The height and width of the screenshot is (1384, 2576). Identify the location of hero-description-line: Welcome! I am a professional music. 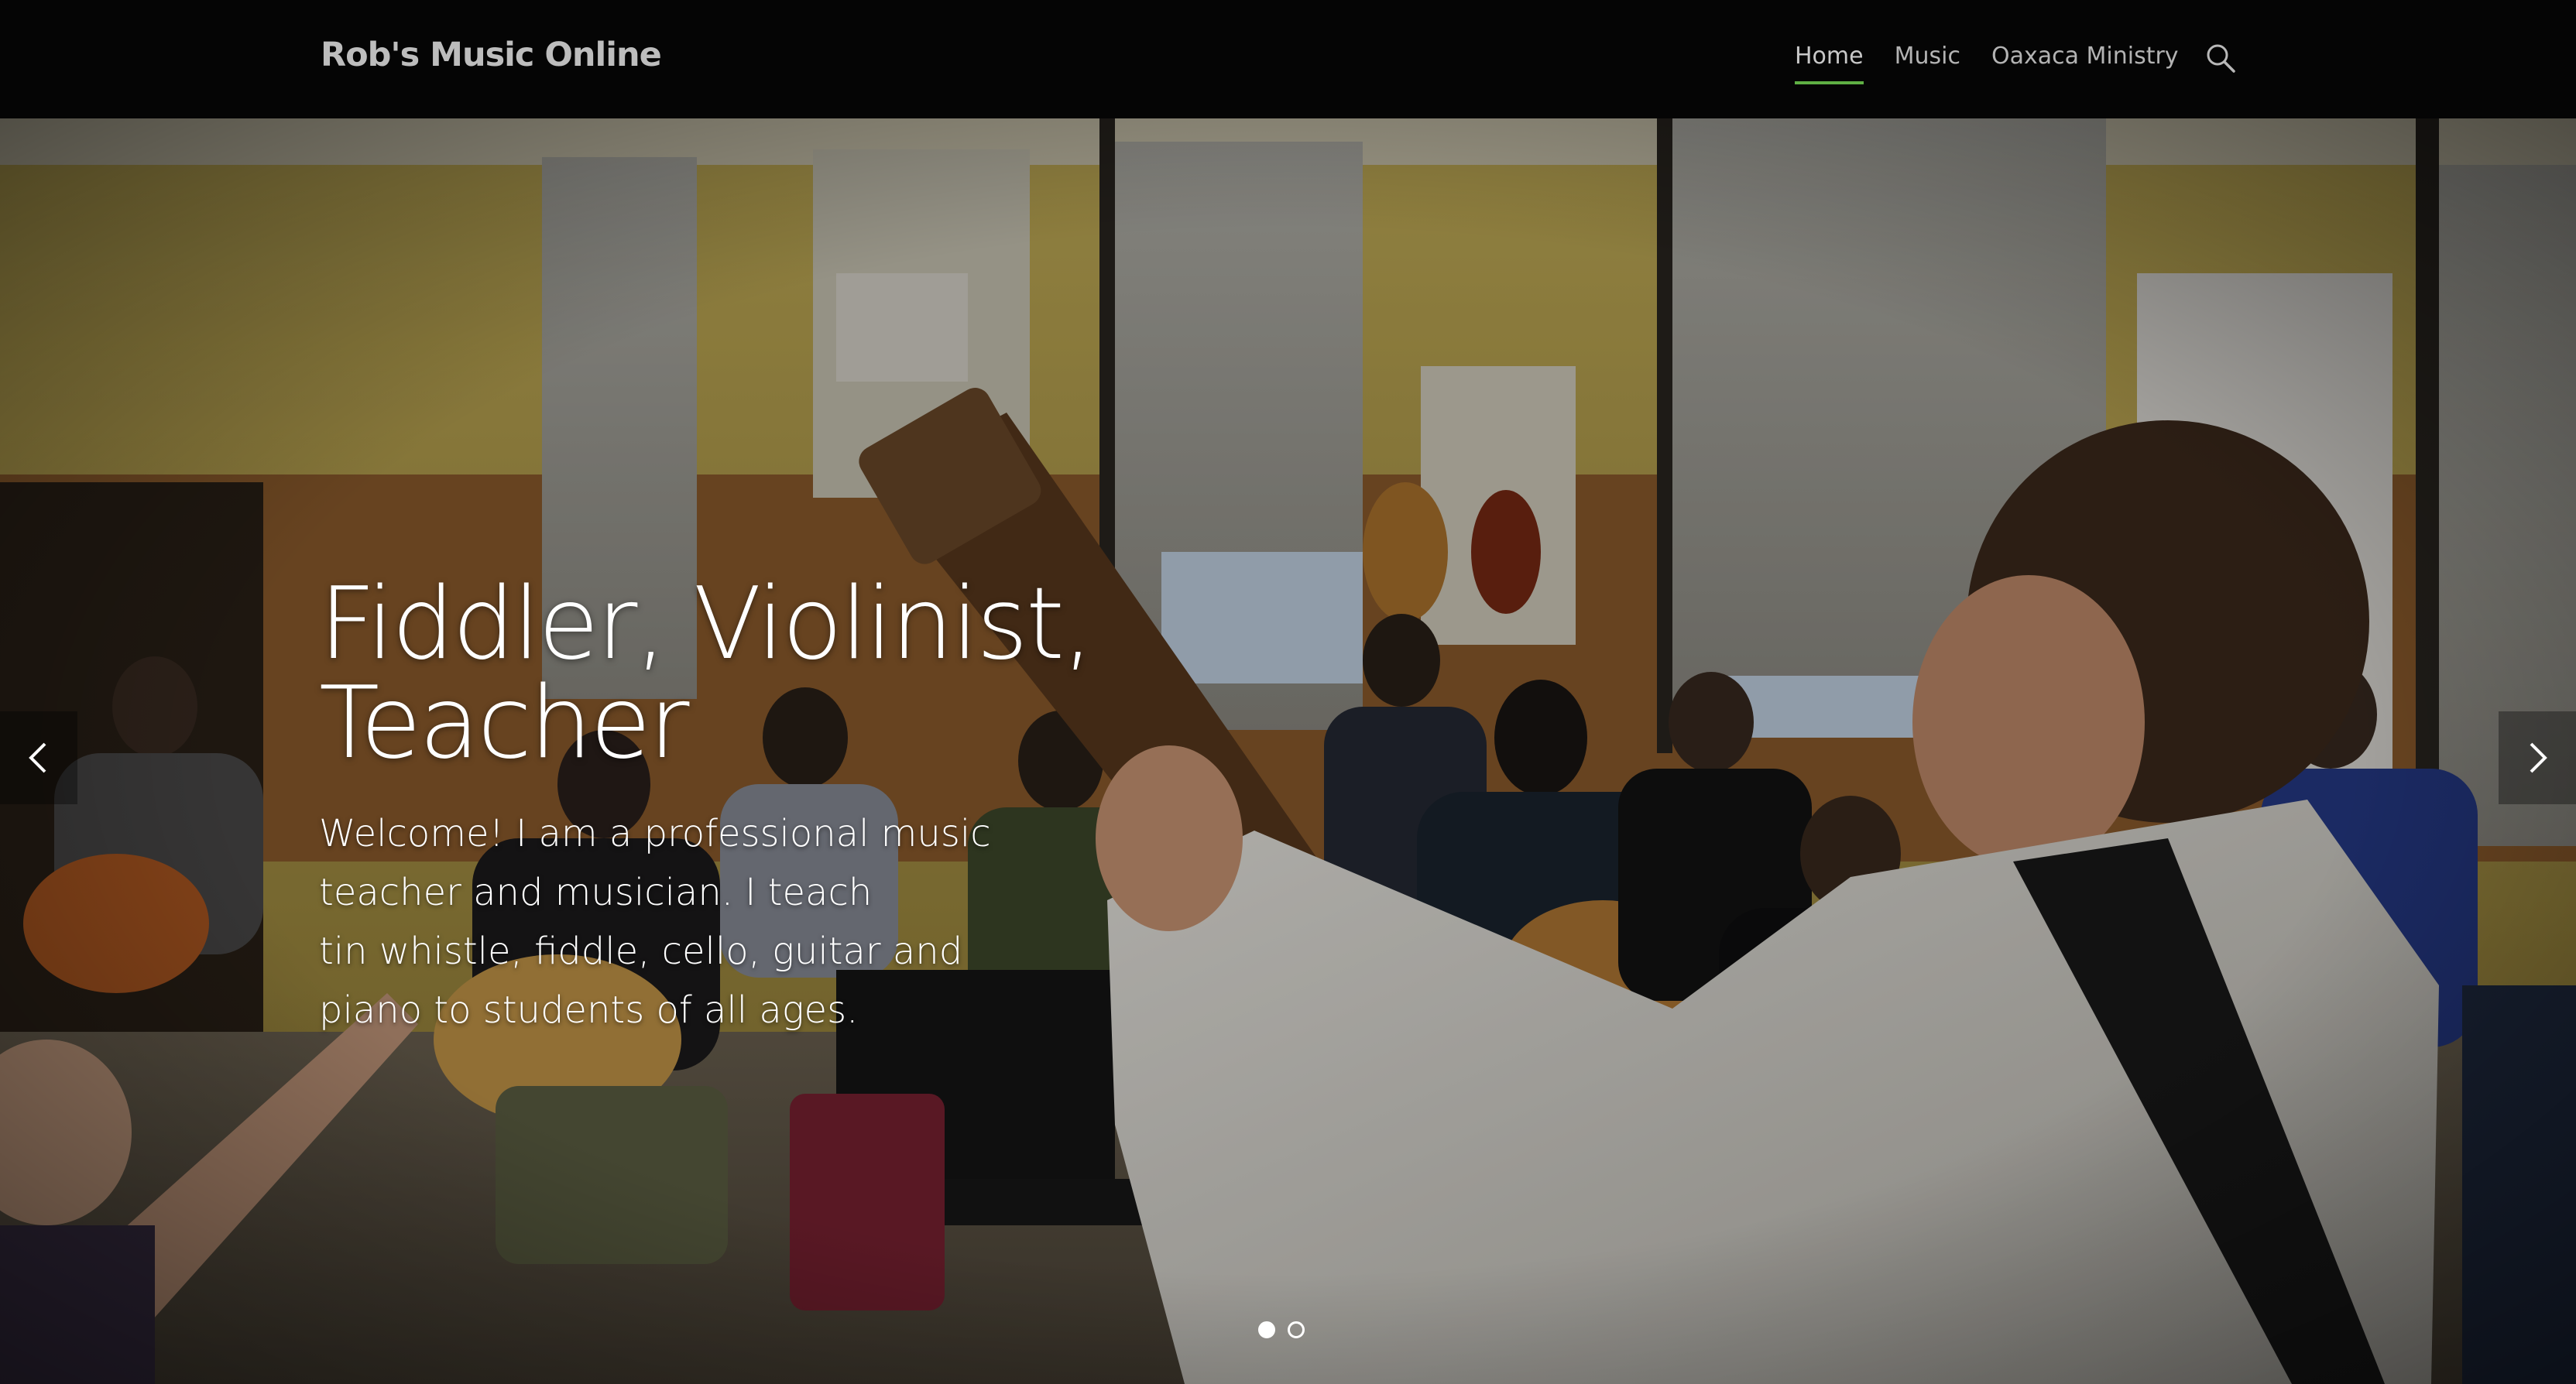
(655, 834).